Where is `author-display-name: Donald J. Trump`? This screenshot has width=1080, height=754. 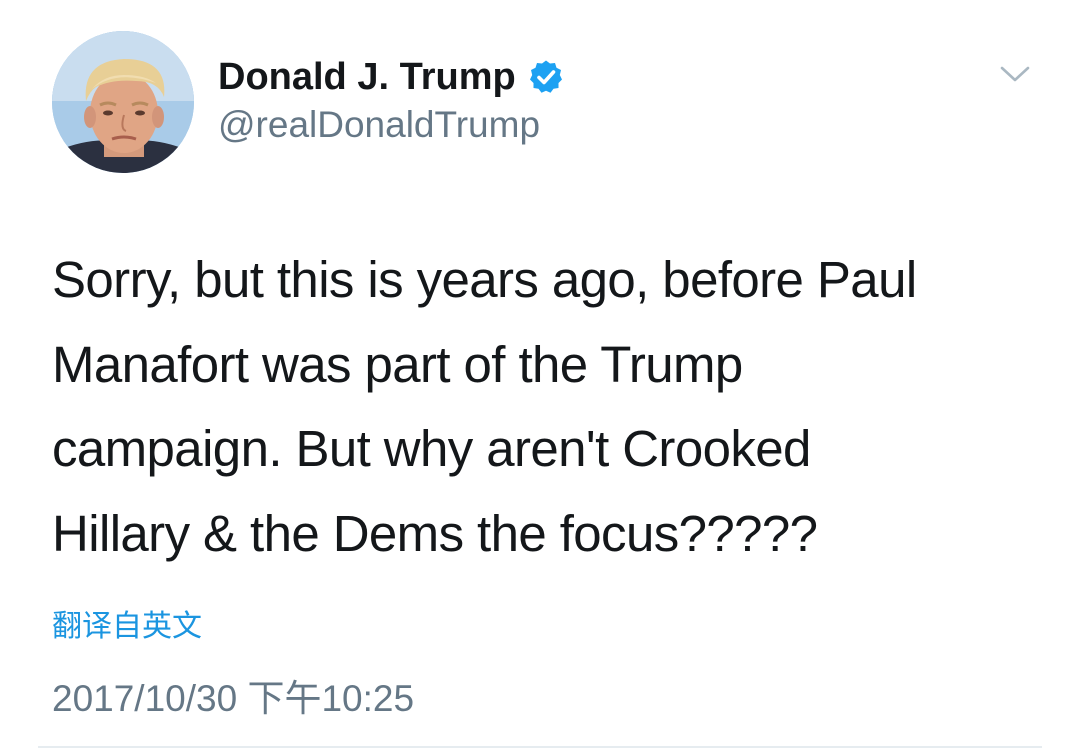
author-display-name: Donald J. Trump is located at coordinates (367, 77).